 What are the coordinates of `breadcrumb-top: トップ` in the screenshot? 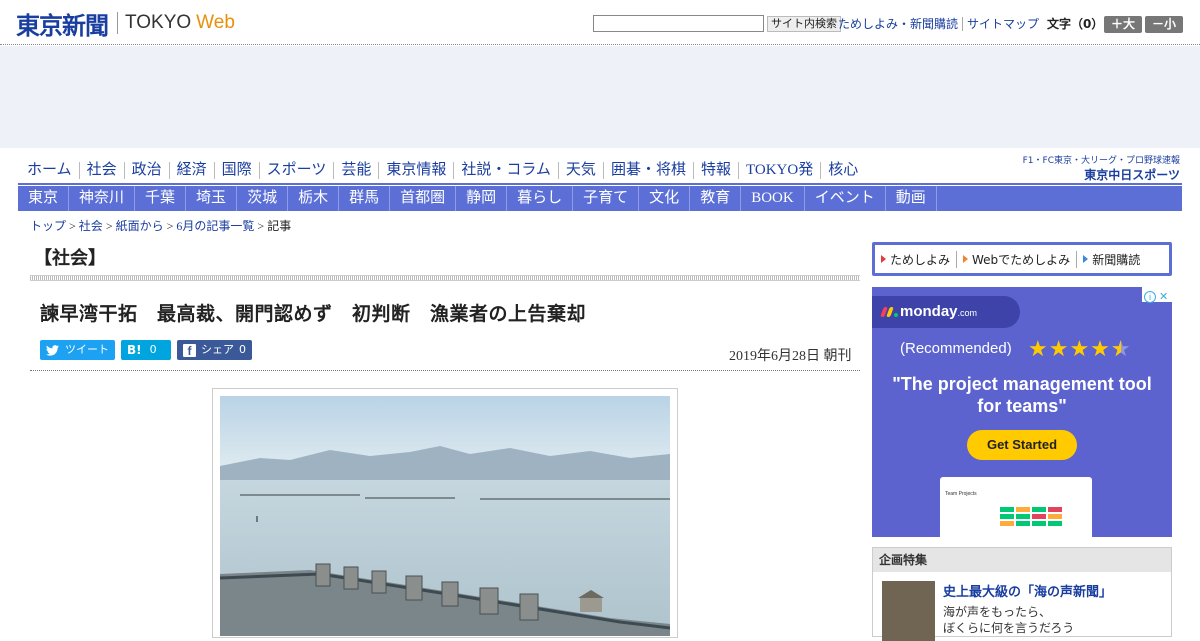 It's located at (48, 226).